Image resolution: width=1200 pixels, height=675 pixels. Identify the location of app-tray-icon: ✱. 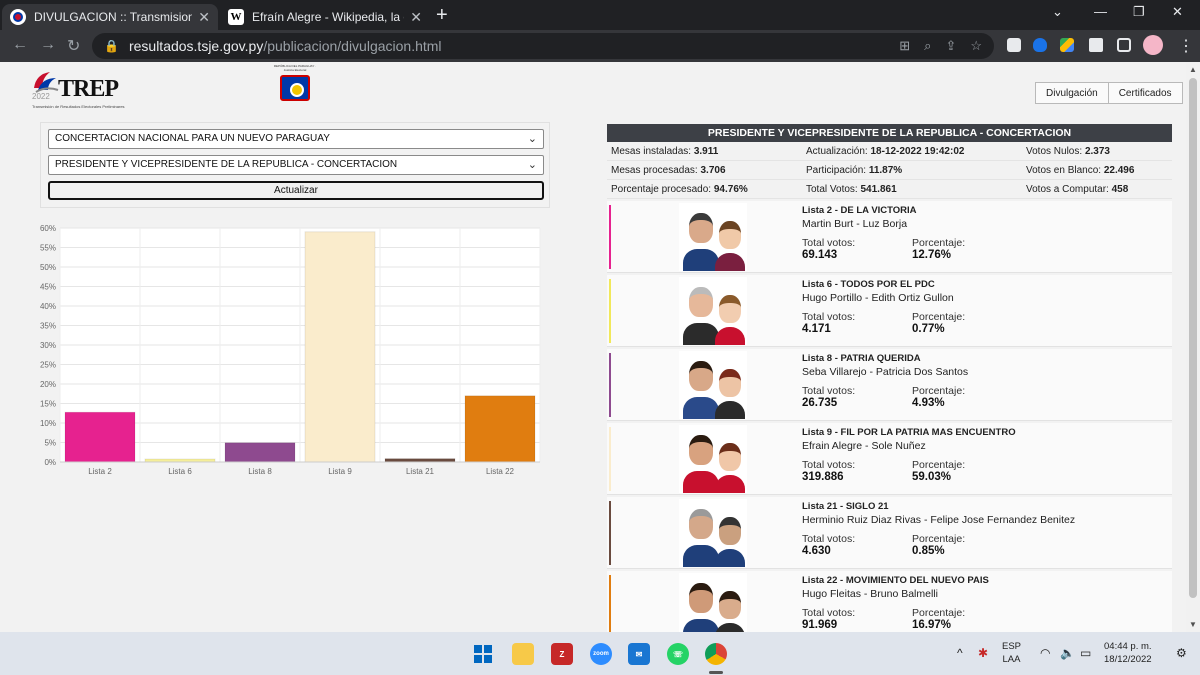
(983, 653).